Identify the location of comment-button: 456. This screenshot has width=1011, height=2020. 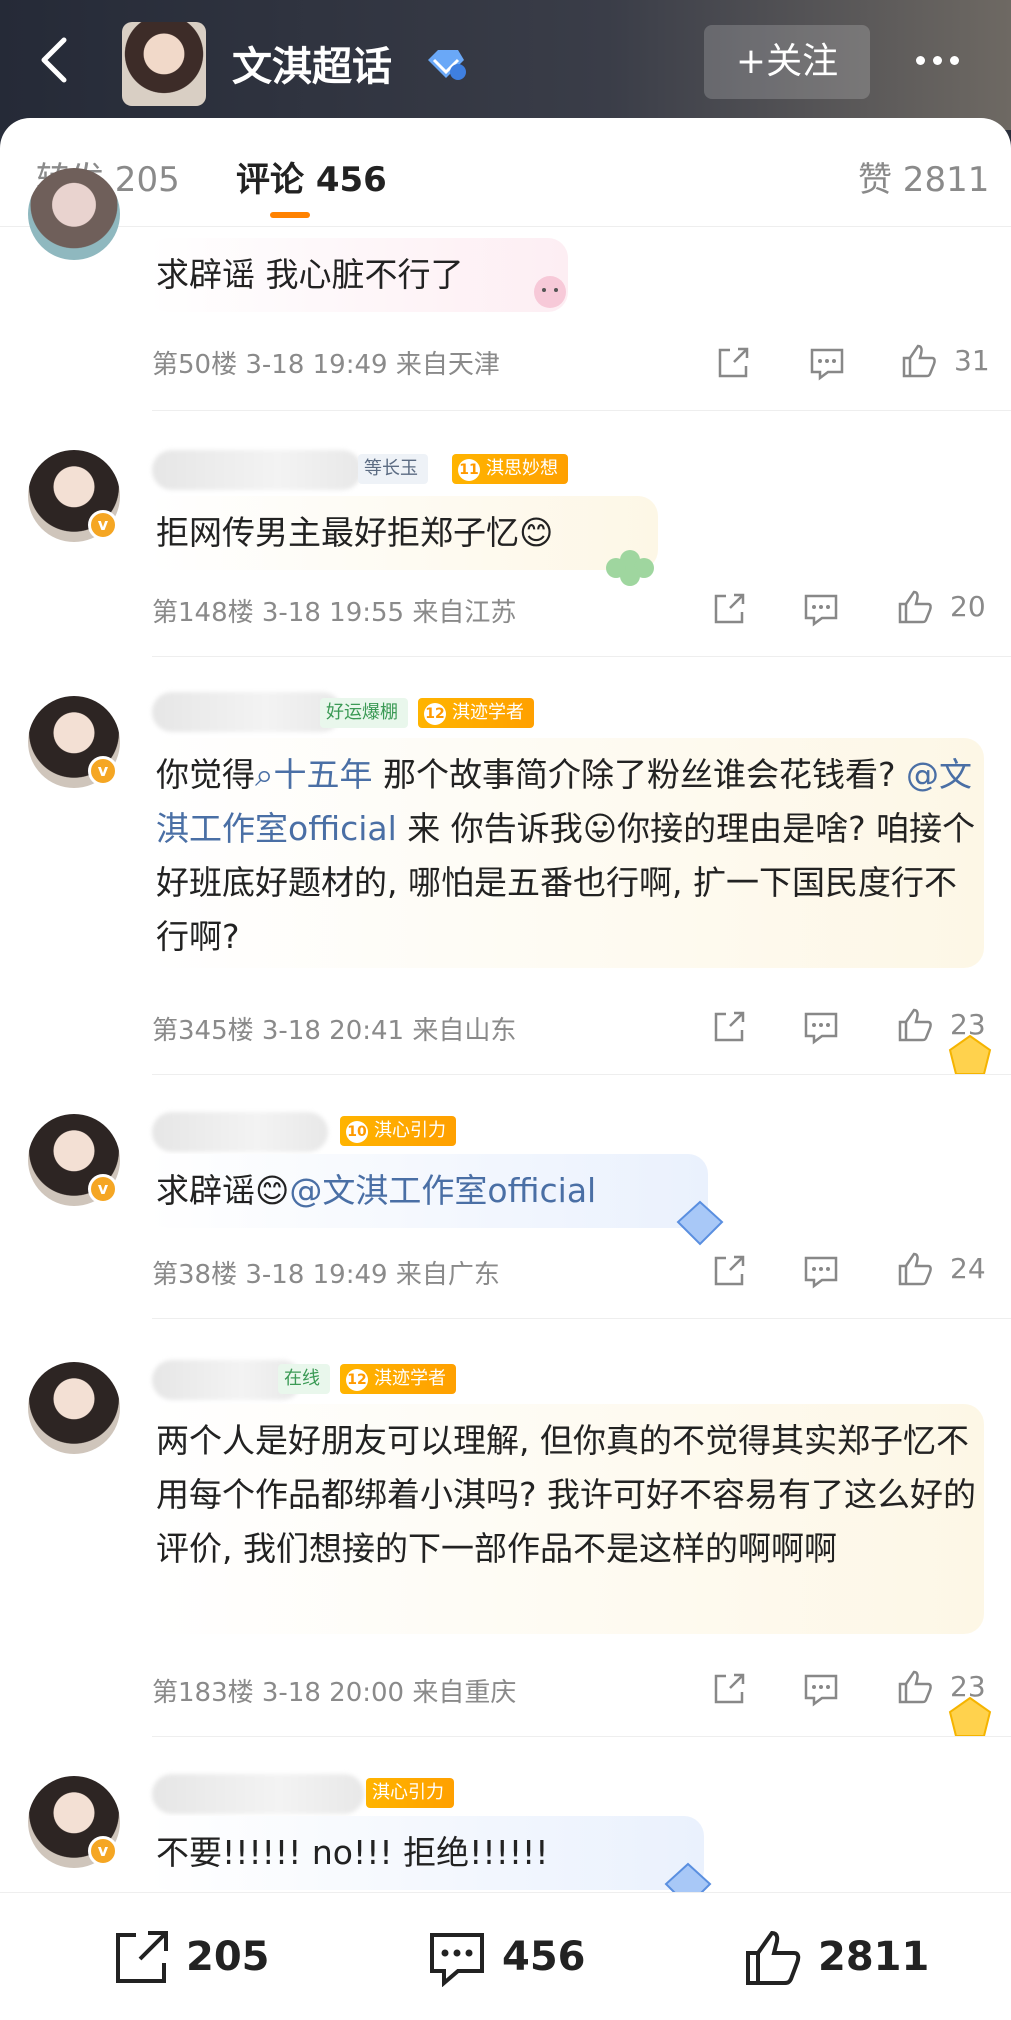
(516, 1957).